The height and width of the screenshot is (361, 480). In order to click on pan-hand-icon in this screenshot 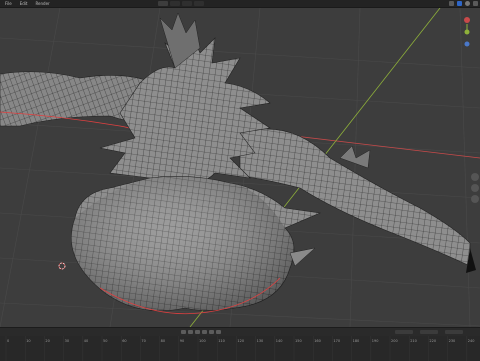, I will do `click(475, 188)`.